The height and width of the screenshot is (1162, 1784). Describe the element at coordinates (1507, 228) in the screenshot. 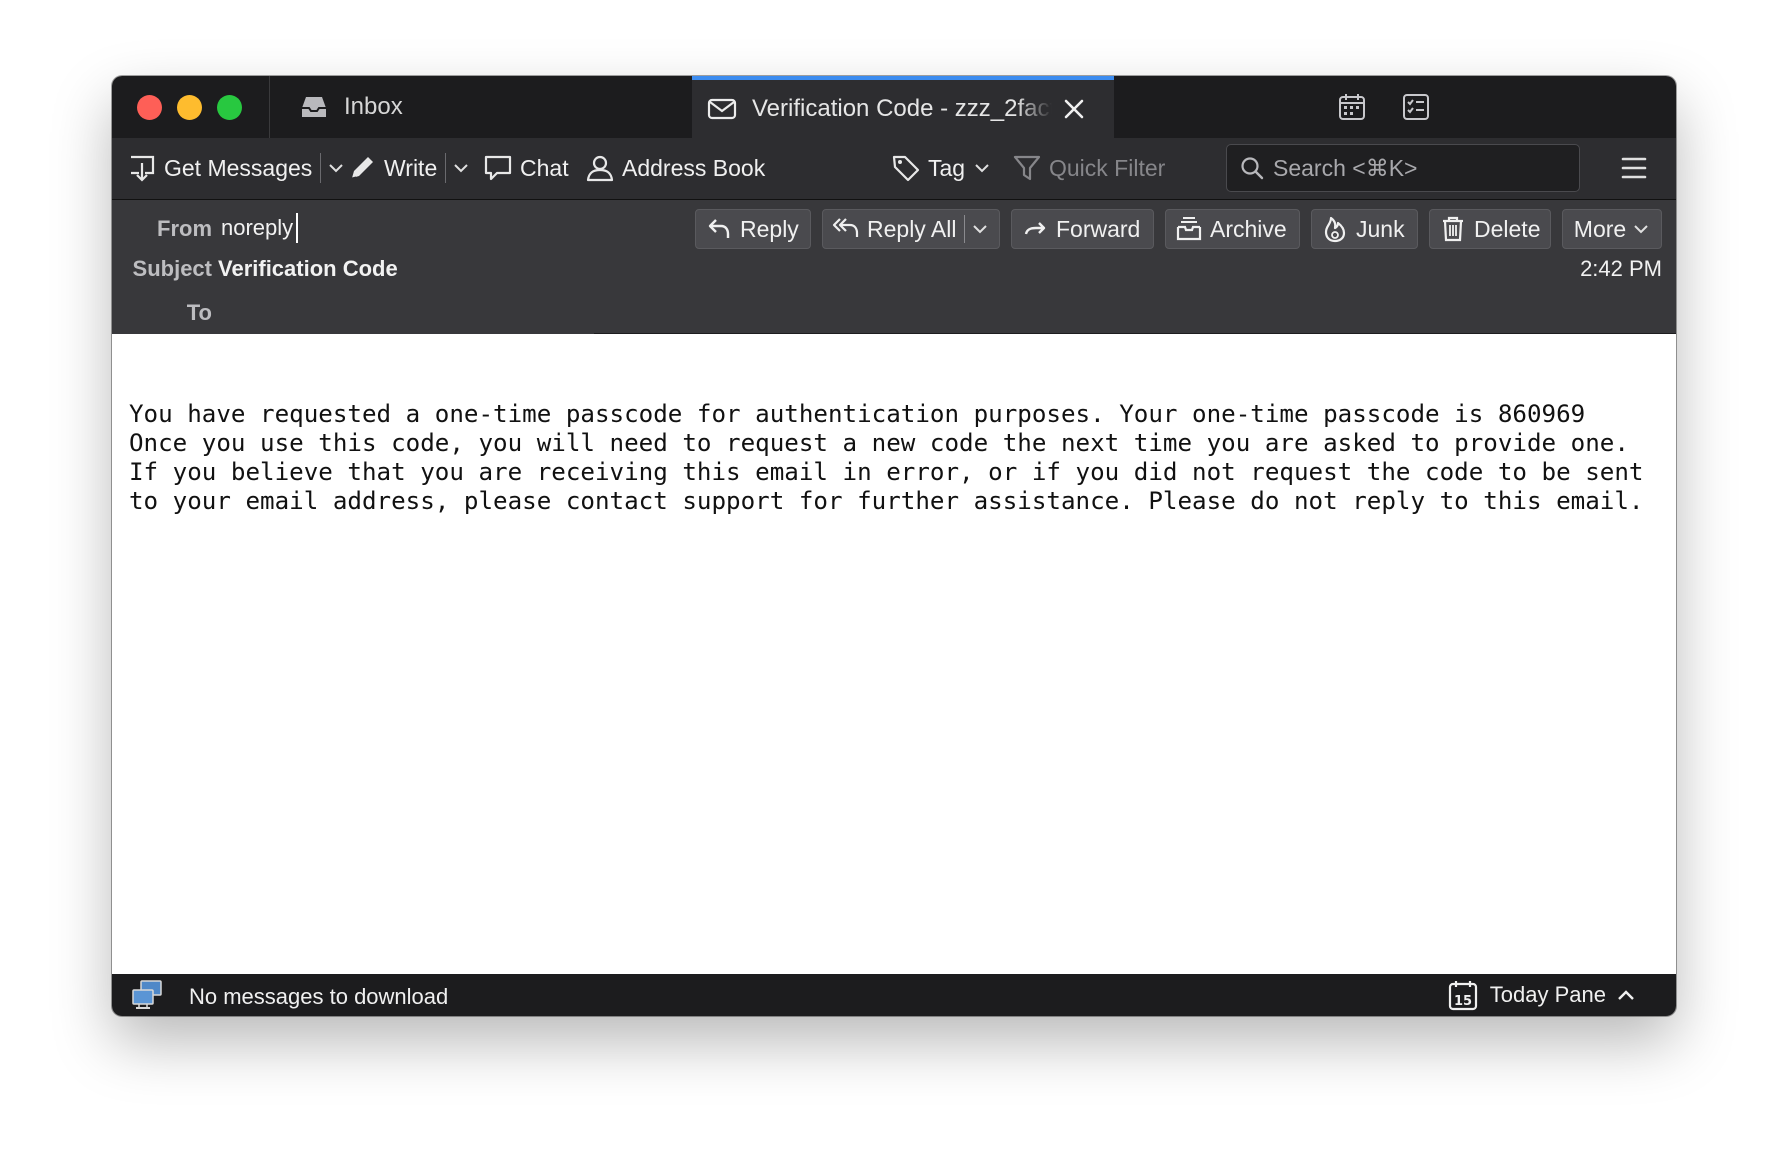

I see `delete-label: Delete` at that location.